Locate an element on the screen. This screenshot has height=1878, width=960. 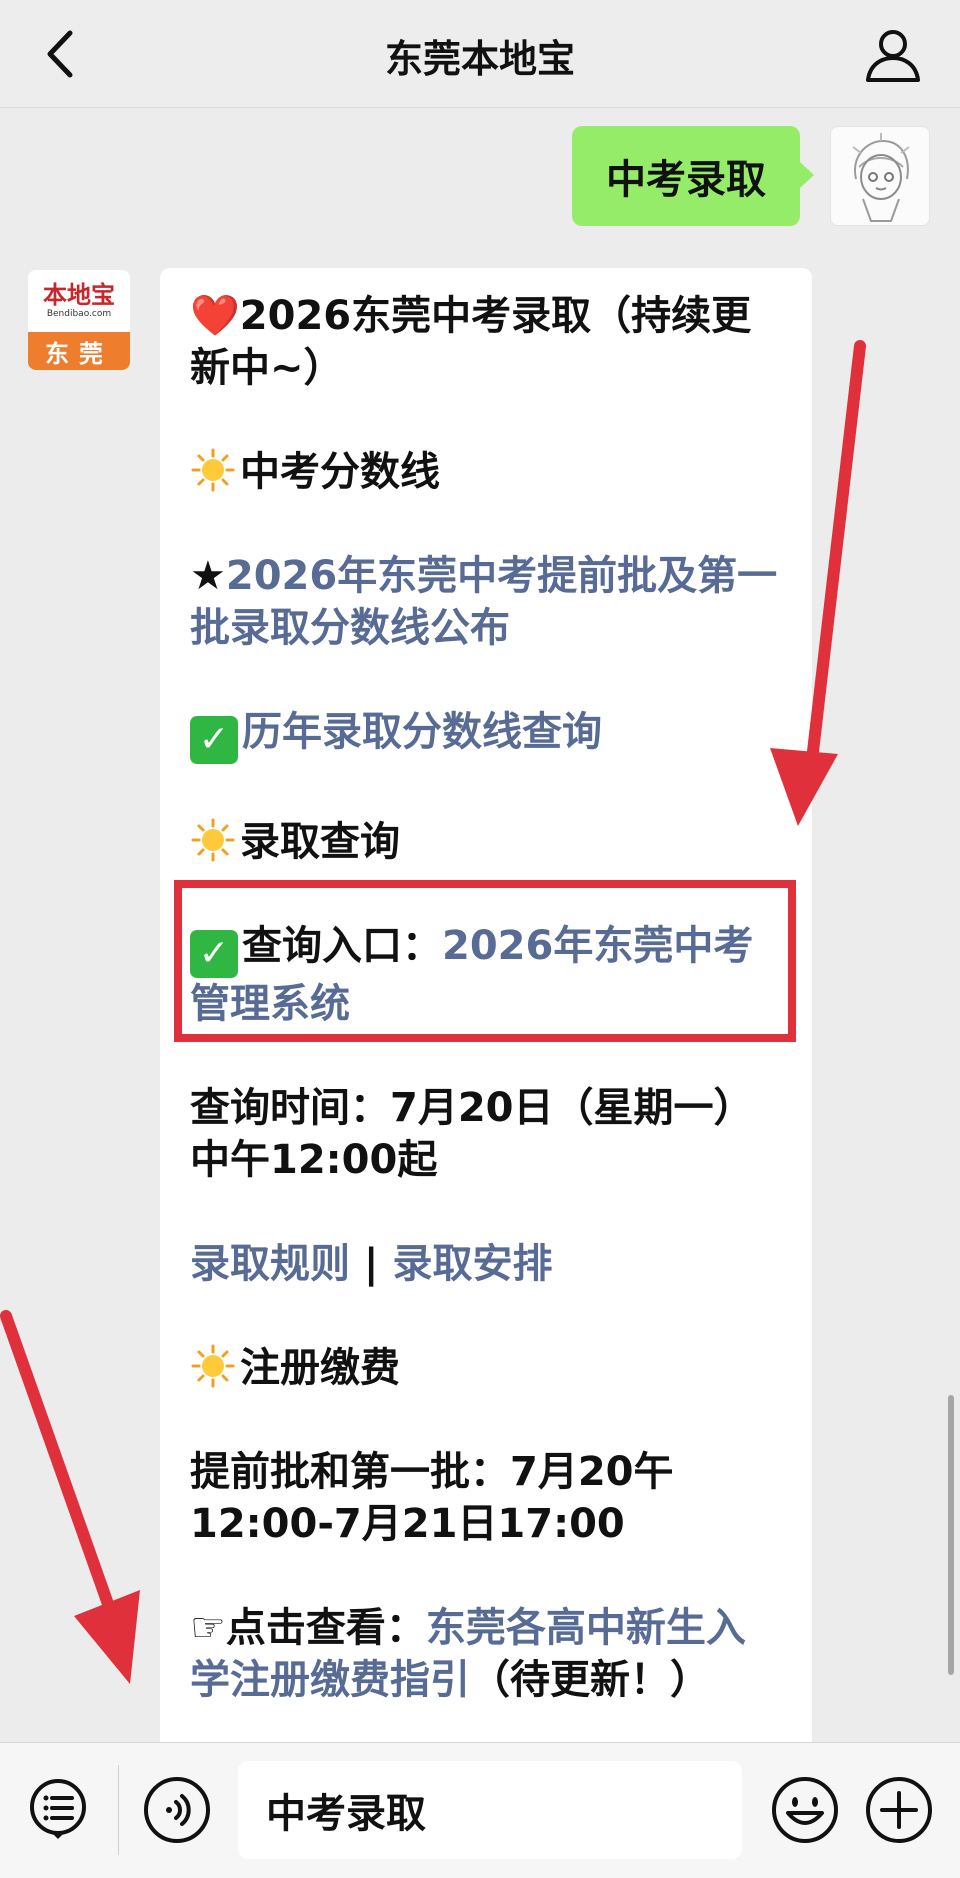
plus-button is located at coordinates (899, 1810).